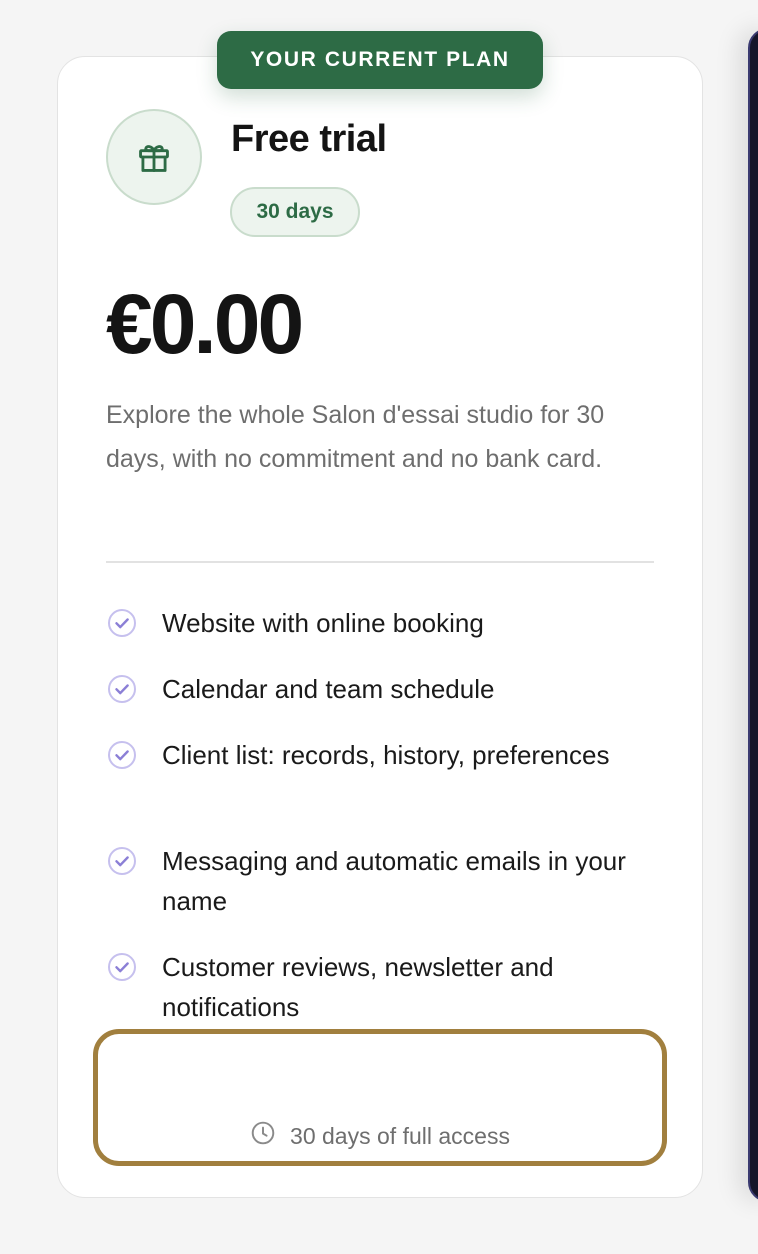 This screenshot has height=1254, width=758. I want to click on feature-text: Website with online booking, so click(323, 623).